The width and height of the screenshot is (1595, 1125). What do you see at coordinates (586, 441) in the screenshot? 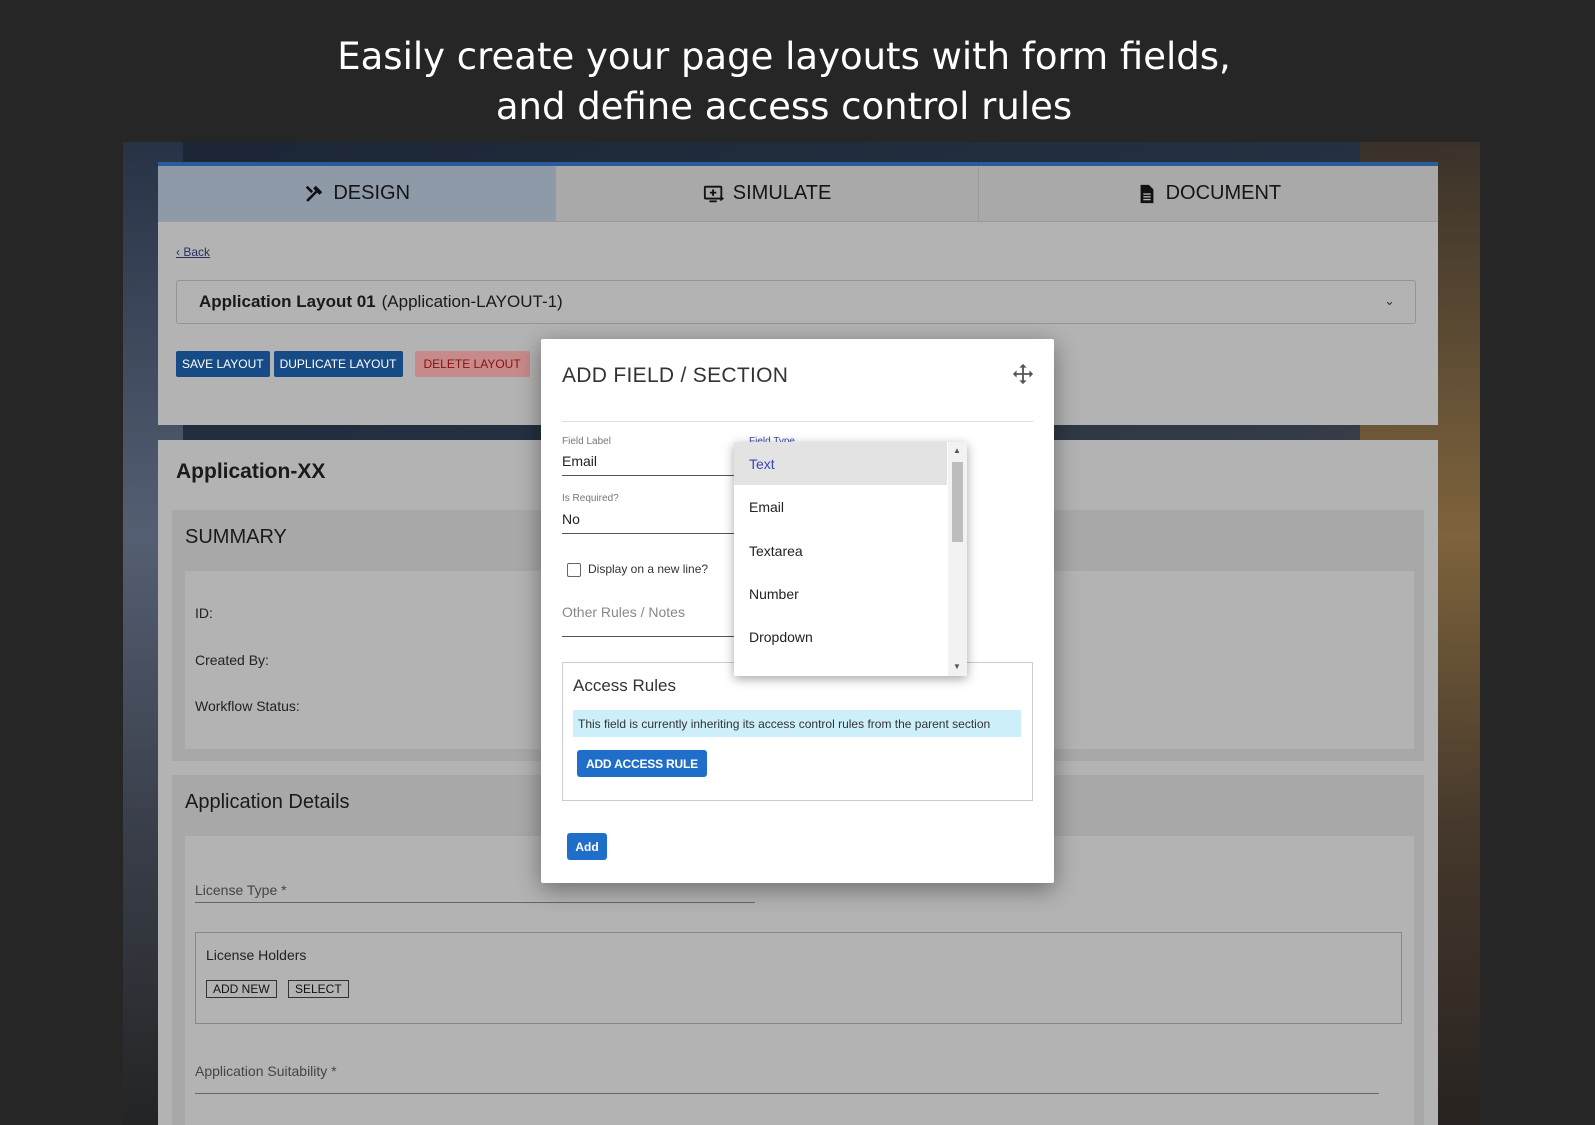
I see `field-label-caption: Field Label` at bounding box center [586, 441].